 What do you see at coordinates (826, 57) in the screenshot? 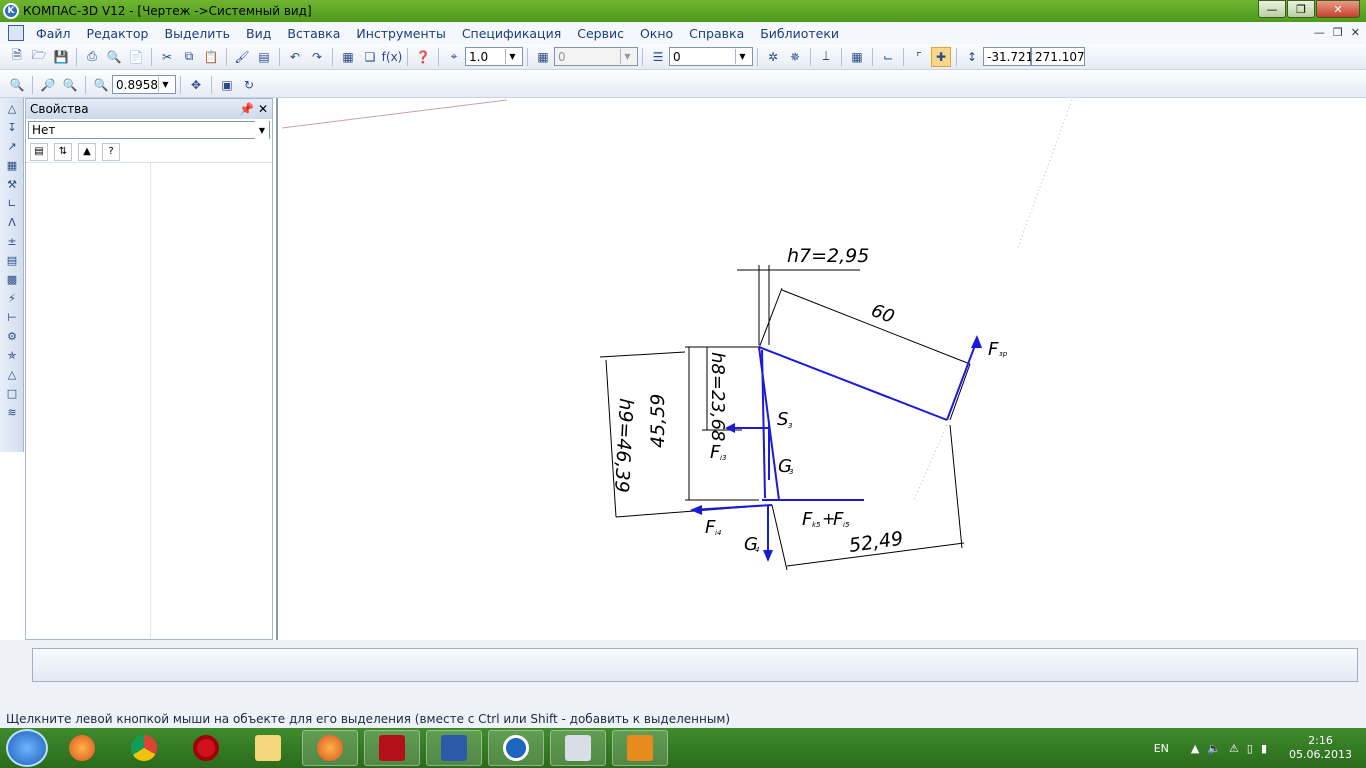
I see `ortho-icon: ⟘` at bounding box center [826, 57].